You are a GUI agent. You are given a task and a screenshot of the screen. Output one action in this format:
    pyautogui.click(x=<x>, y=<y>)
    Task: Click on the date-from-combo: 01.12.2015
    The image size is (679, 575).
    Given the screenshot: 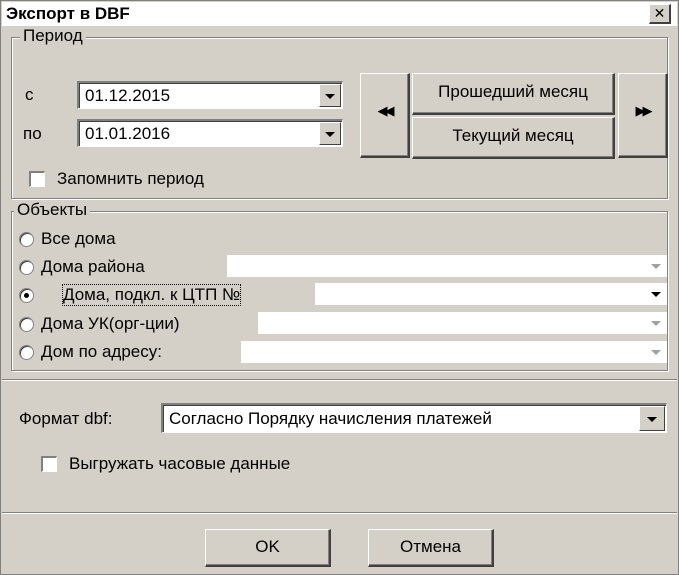 What is the action you would take?
    pyautogui.click(x=210, y=95)
    